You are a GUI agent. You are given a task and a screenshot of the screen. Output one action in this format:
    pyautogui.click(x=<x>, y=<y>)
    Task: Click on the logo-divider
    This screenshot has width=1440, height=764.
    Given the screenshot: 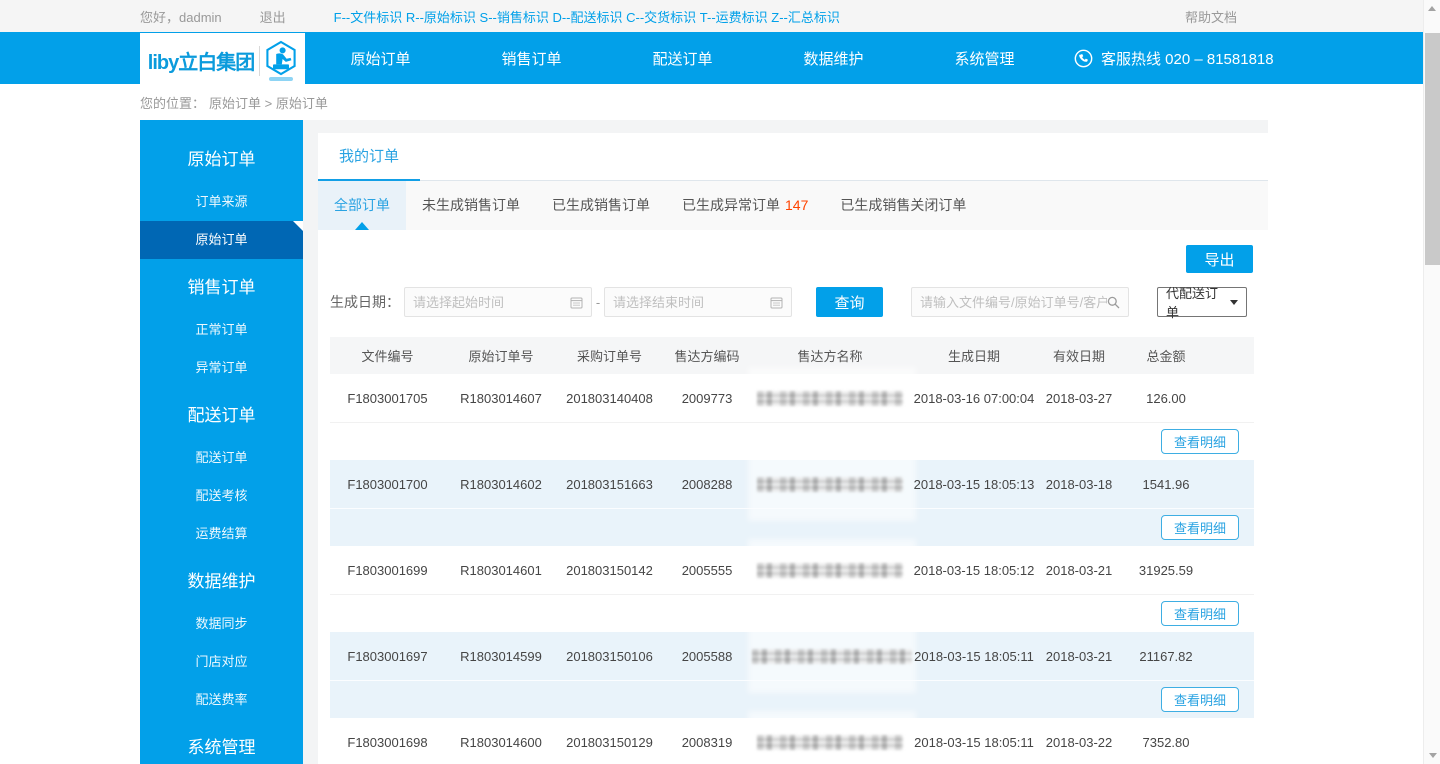 What is the action you would take?
    pyautogui.click(x=260, y=60)
    